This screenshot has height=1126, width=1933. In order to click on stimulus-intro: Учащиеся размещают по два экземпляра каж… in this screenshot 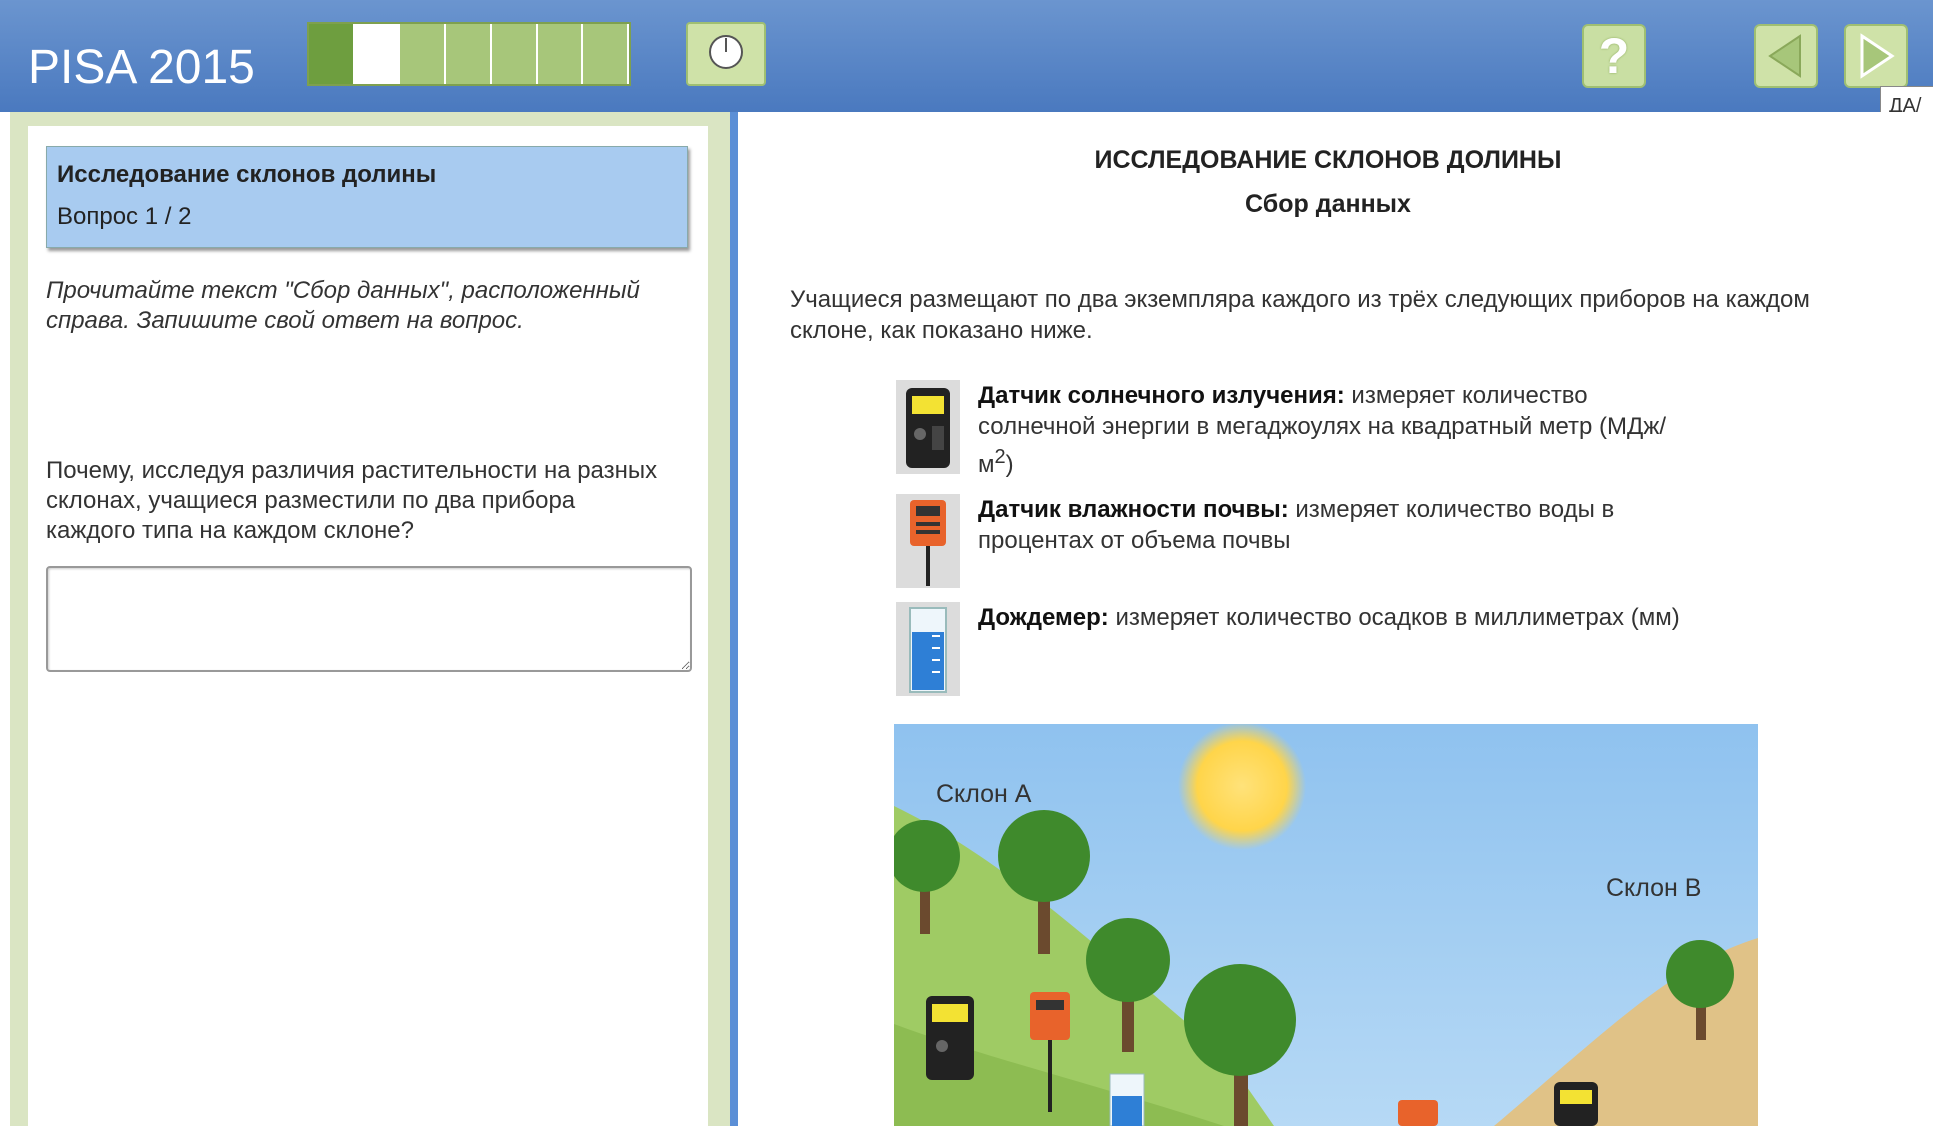, I will do `click(1300, 315)`.